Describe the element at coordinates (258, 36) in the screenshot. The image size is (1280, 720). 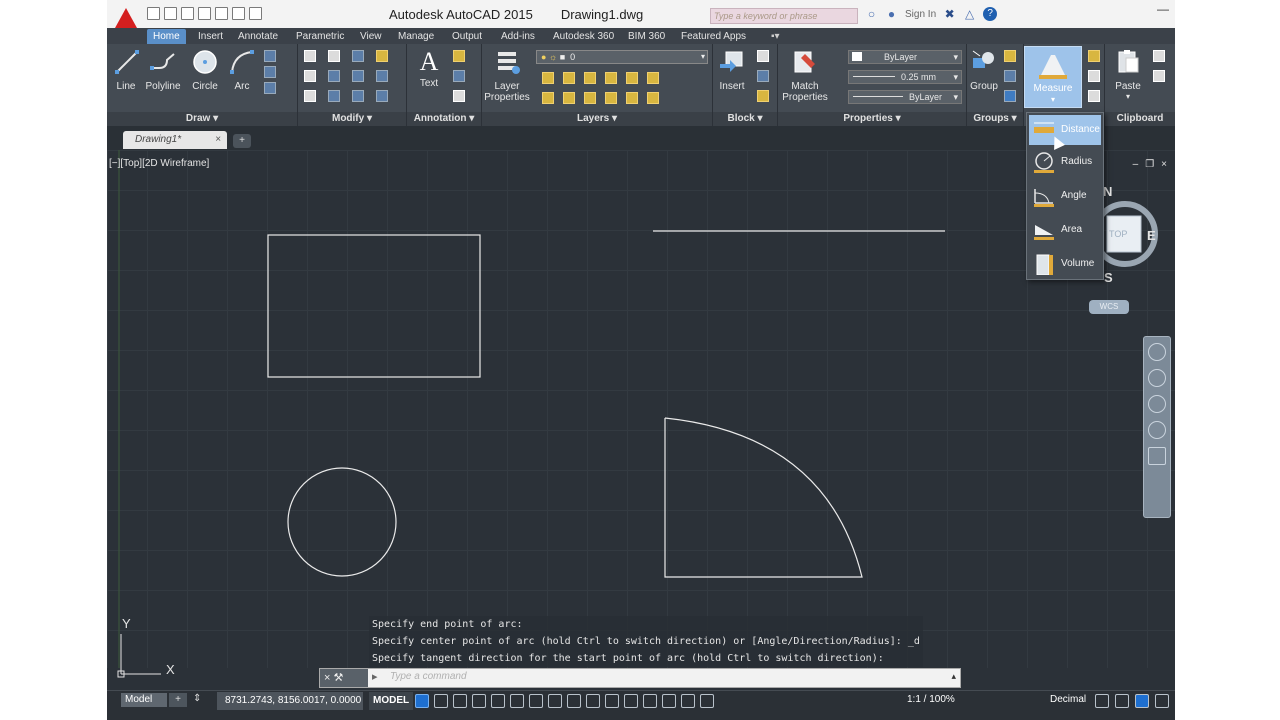
I see `tab-annotate: Annotate` at that location.